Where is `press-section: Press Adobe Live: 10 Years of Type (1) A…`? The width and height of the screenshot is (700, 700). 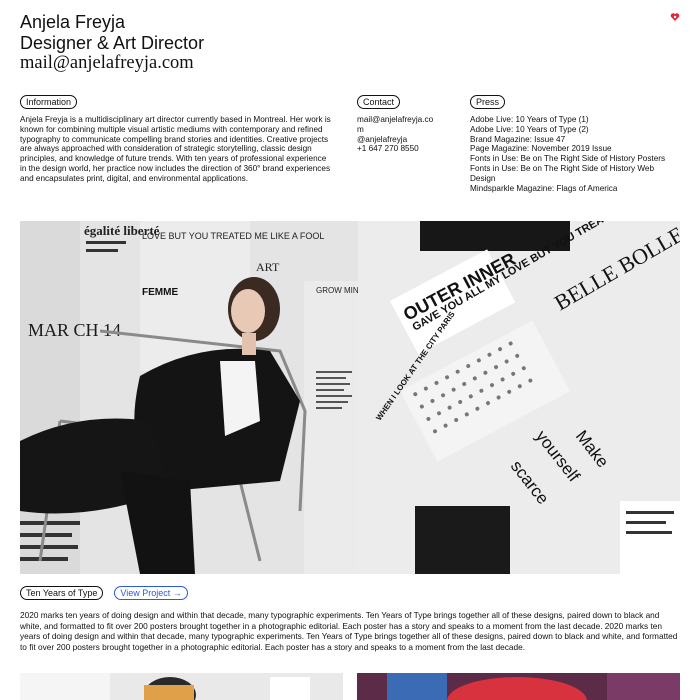 press-section: Press Adobe Live: 10 Years of Type (1) A… is located at coordinates (575, 144).